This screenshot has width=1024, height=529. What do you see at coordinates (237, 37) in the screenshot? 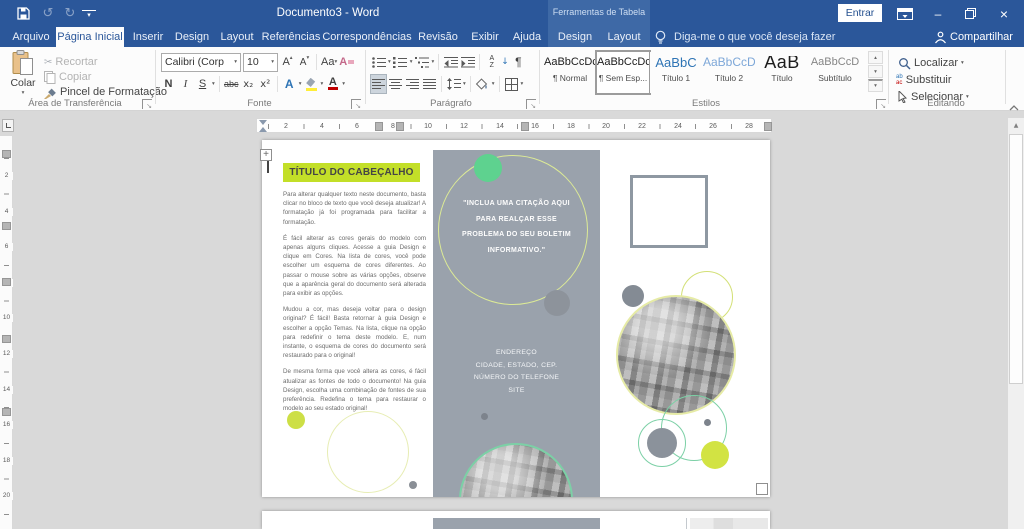
I see `tab-layout: Layout` at bounding box center [237, 37].